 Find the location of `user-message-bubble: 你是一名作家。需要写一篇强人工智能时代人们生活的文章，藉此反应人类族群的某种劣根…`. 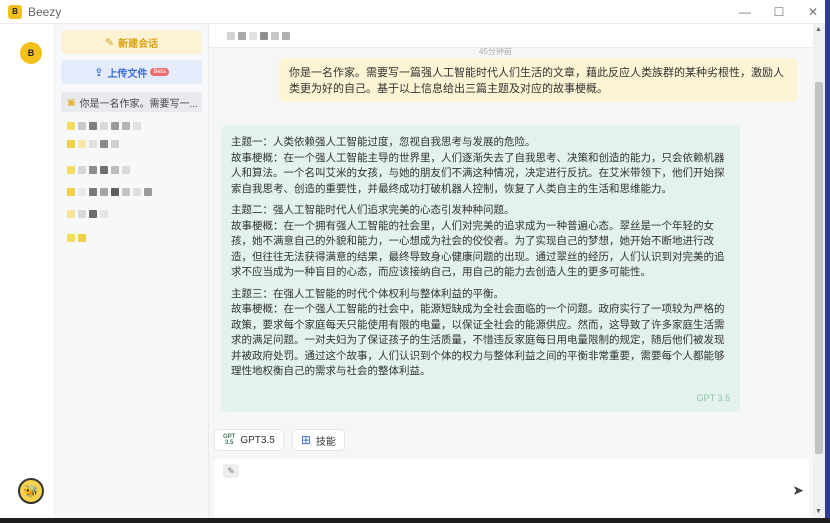

user-message-bubble: 你是一名作家。需要写一篇强人工智能时代人们生活的文章，藉此反应人类族群的某种劣根… is located at coordinates (538, 80).